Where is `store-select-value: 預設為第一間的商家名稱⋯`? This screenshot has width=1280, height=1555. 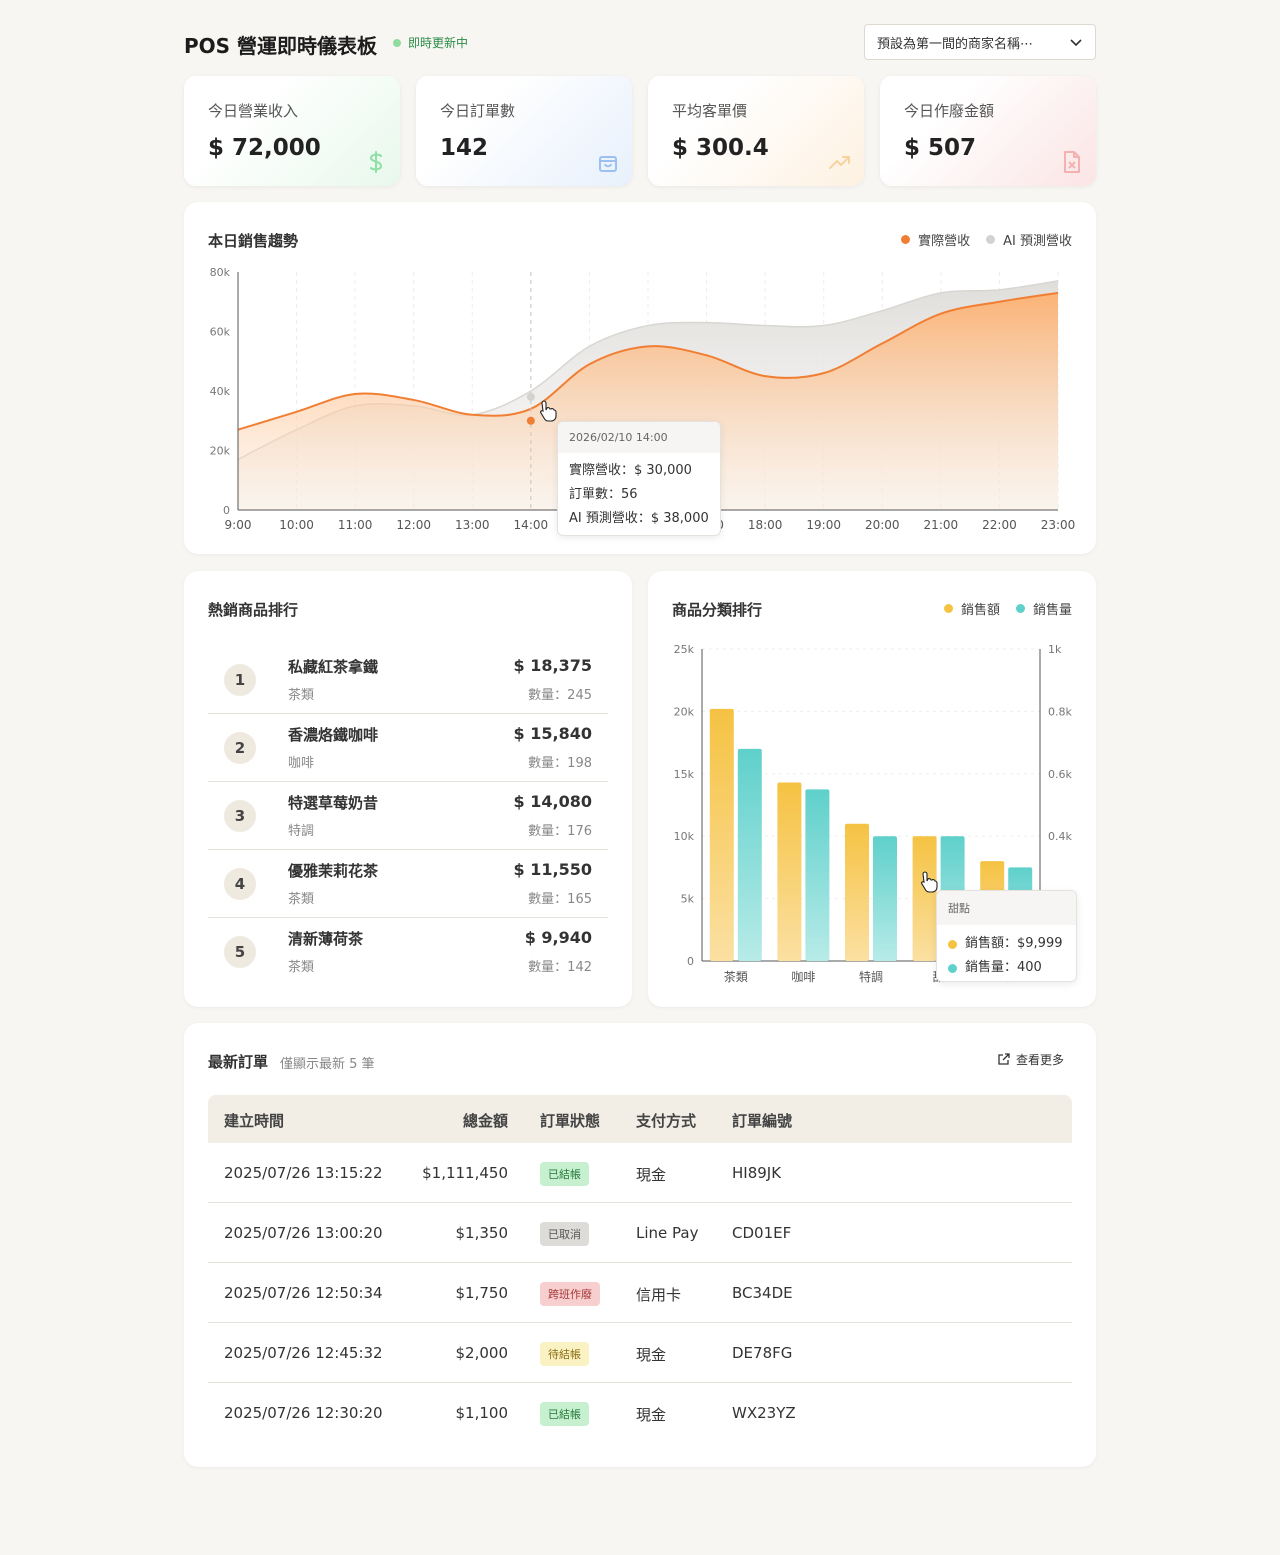
store-select-value: 預設為第一間的商家名稱⋯ is located at coordinates (955, 44).